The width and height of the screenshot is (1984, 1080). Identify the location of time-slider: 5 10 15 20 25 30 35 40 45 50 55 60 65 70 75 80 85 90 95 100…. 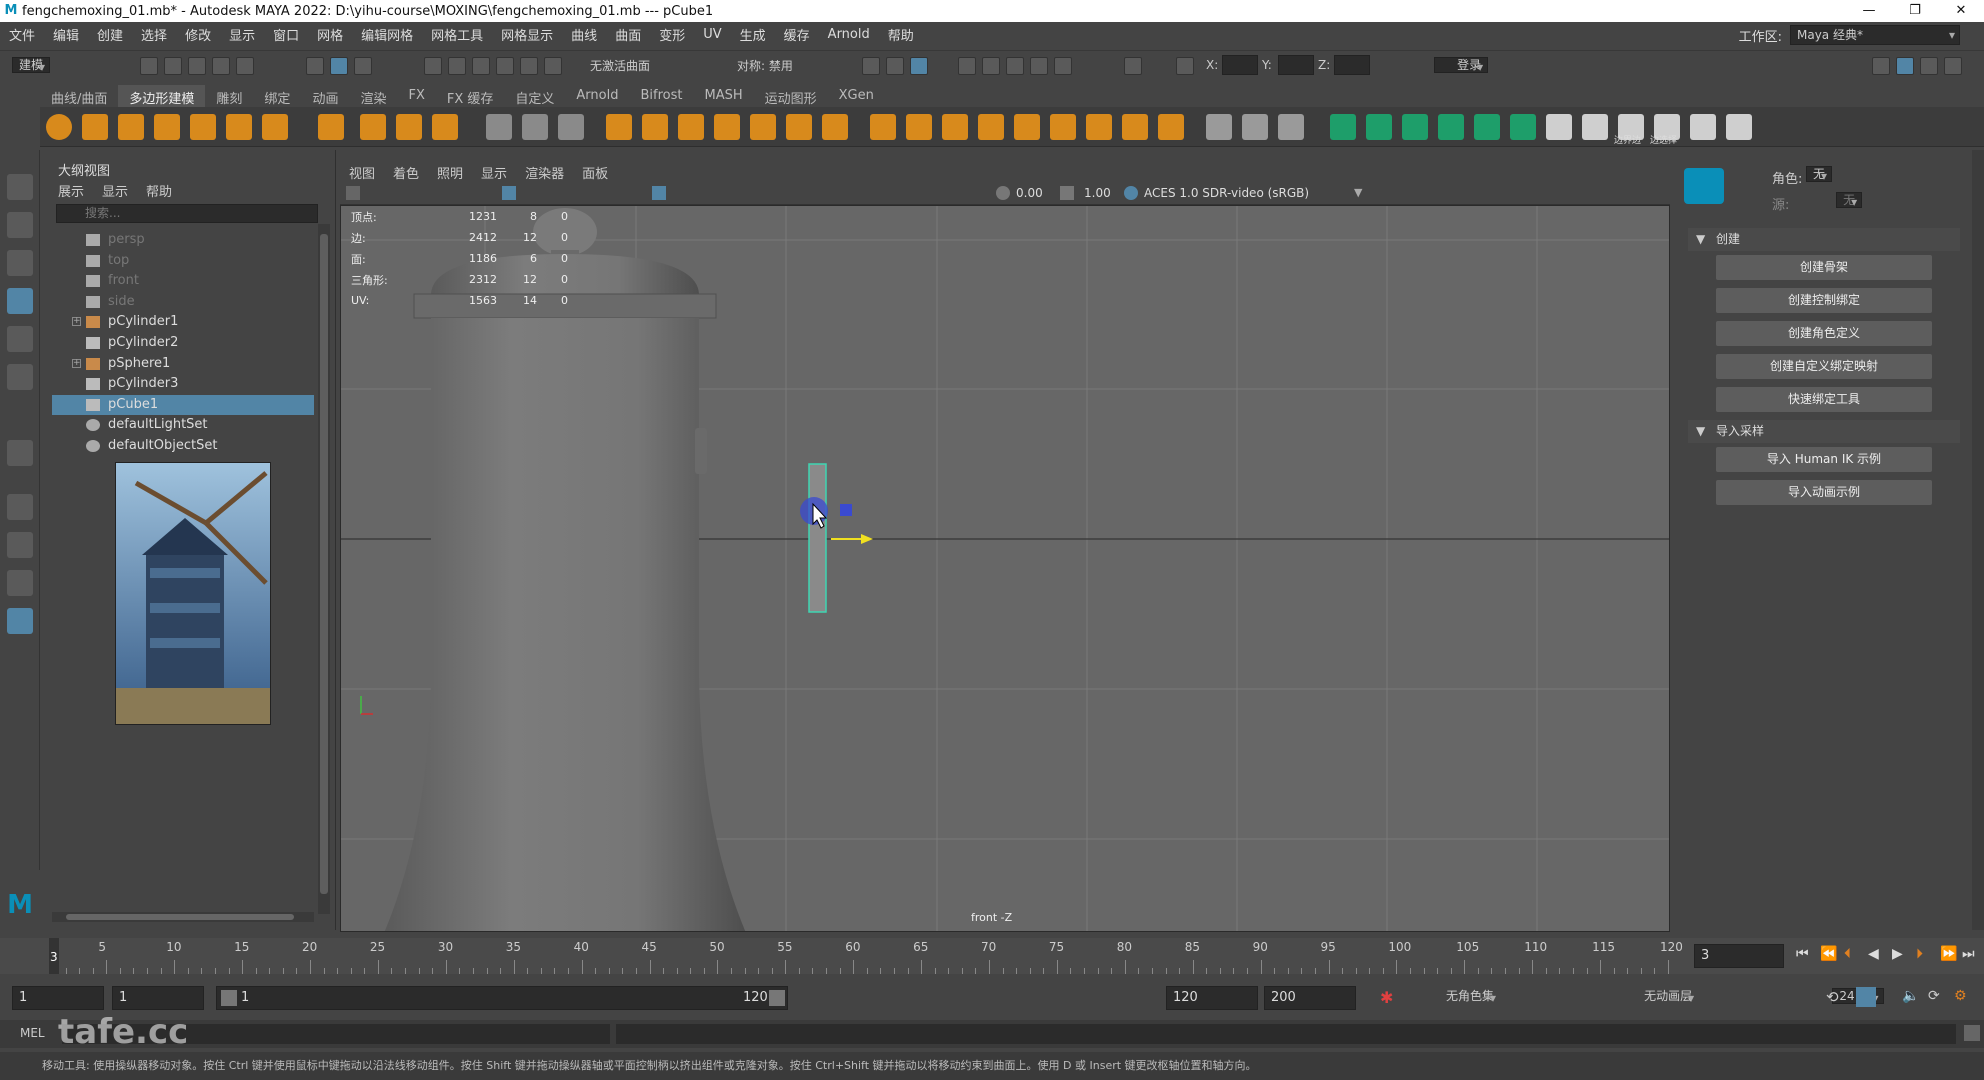
(992, 956).